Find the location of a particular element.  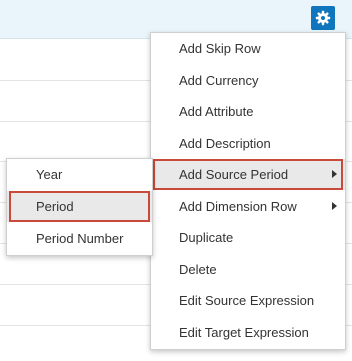

submenu-item-label: Year is located at coordinates (49, 174).